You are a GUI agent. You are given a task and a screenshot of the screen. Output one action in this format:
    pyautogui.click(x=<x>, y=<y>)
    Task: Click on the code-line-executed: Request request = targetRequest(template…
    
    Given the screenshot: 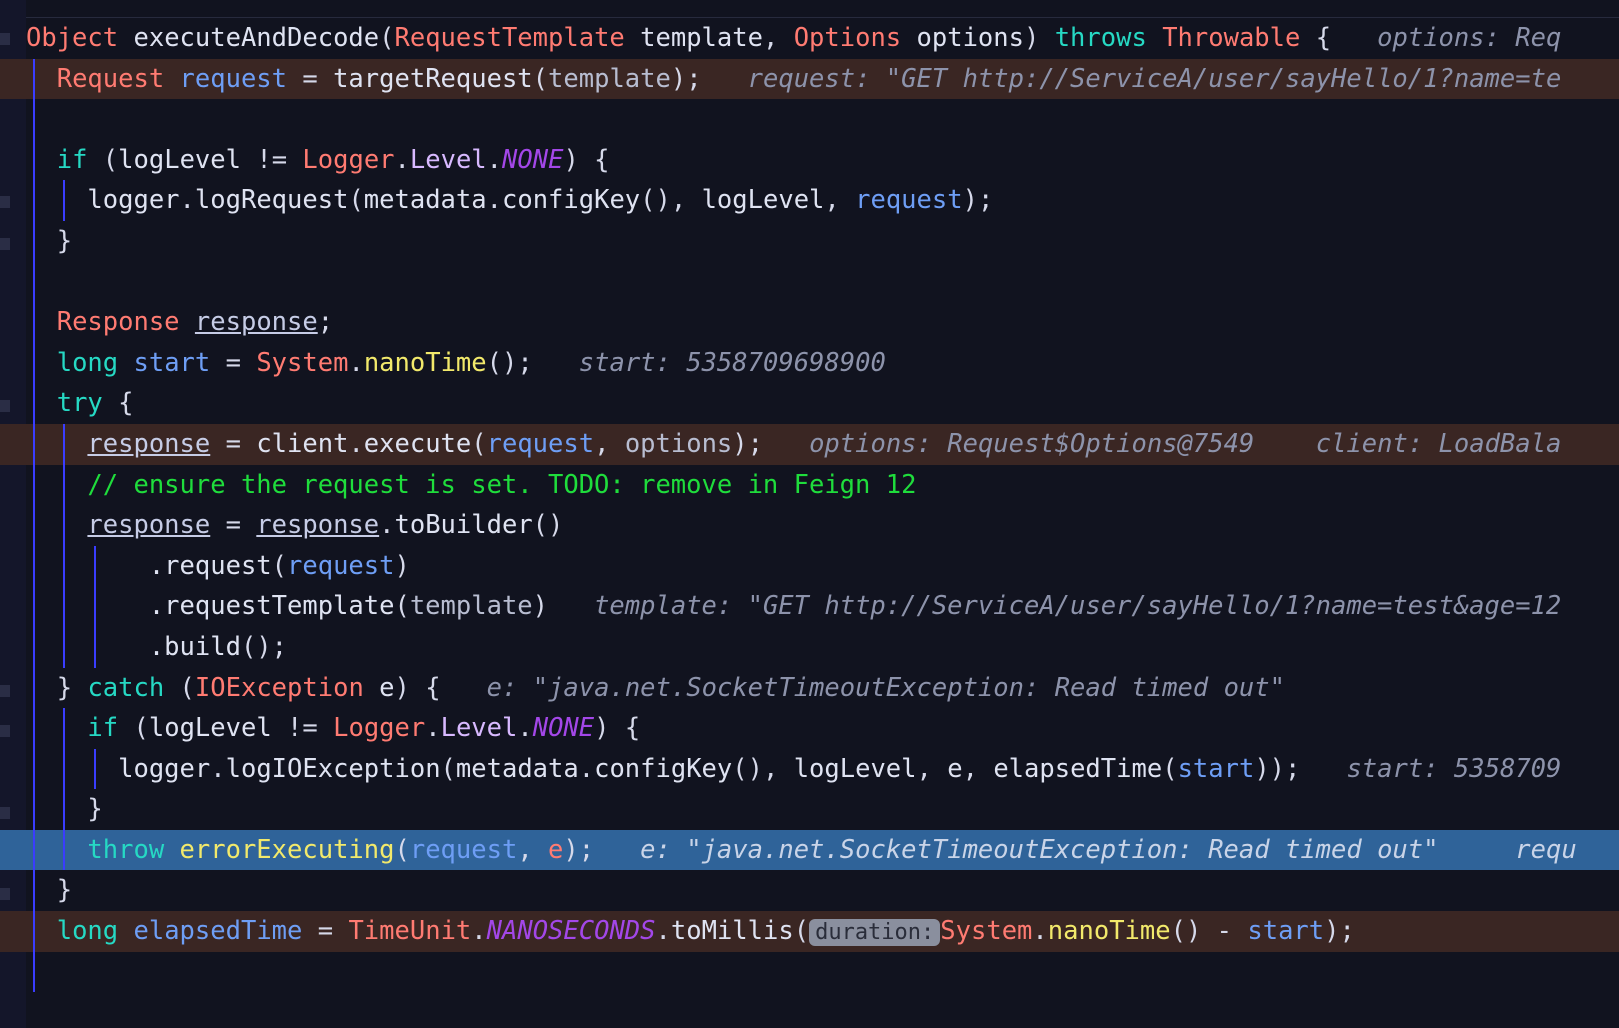 What is the action you would take?
    pyautogui.click(x=809, y=79)
    